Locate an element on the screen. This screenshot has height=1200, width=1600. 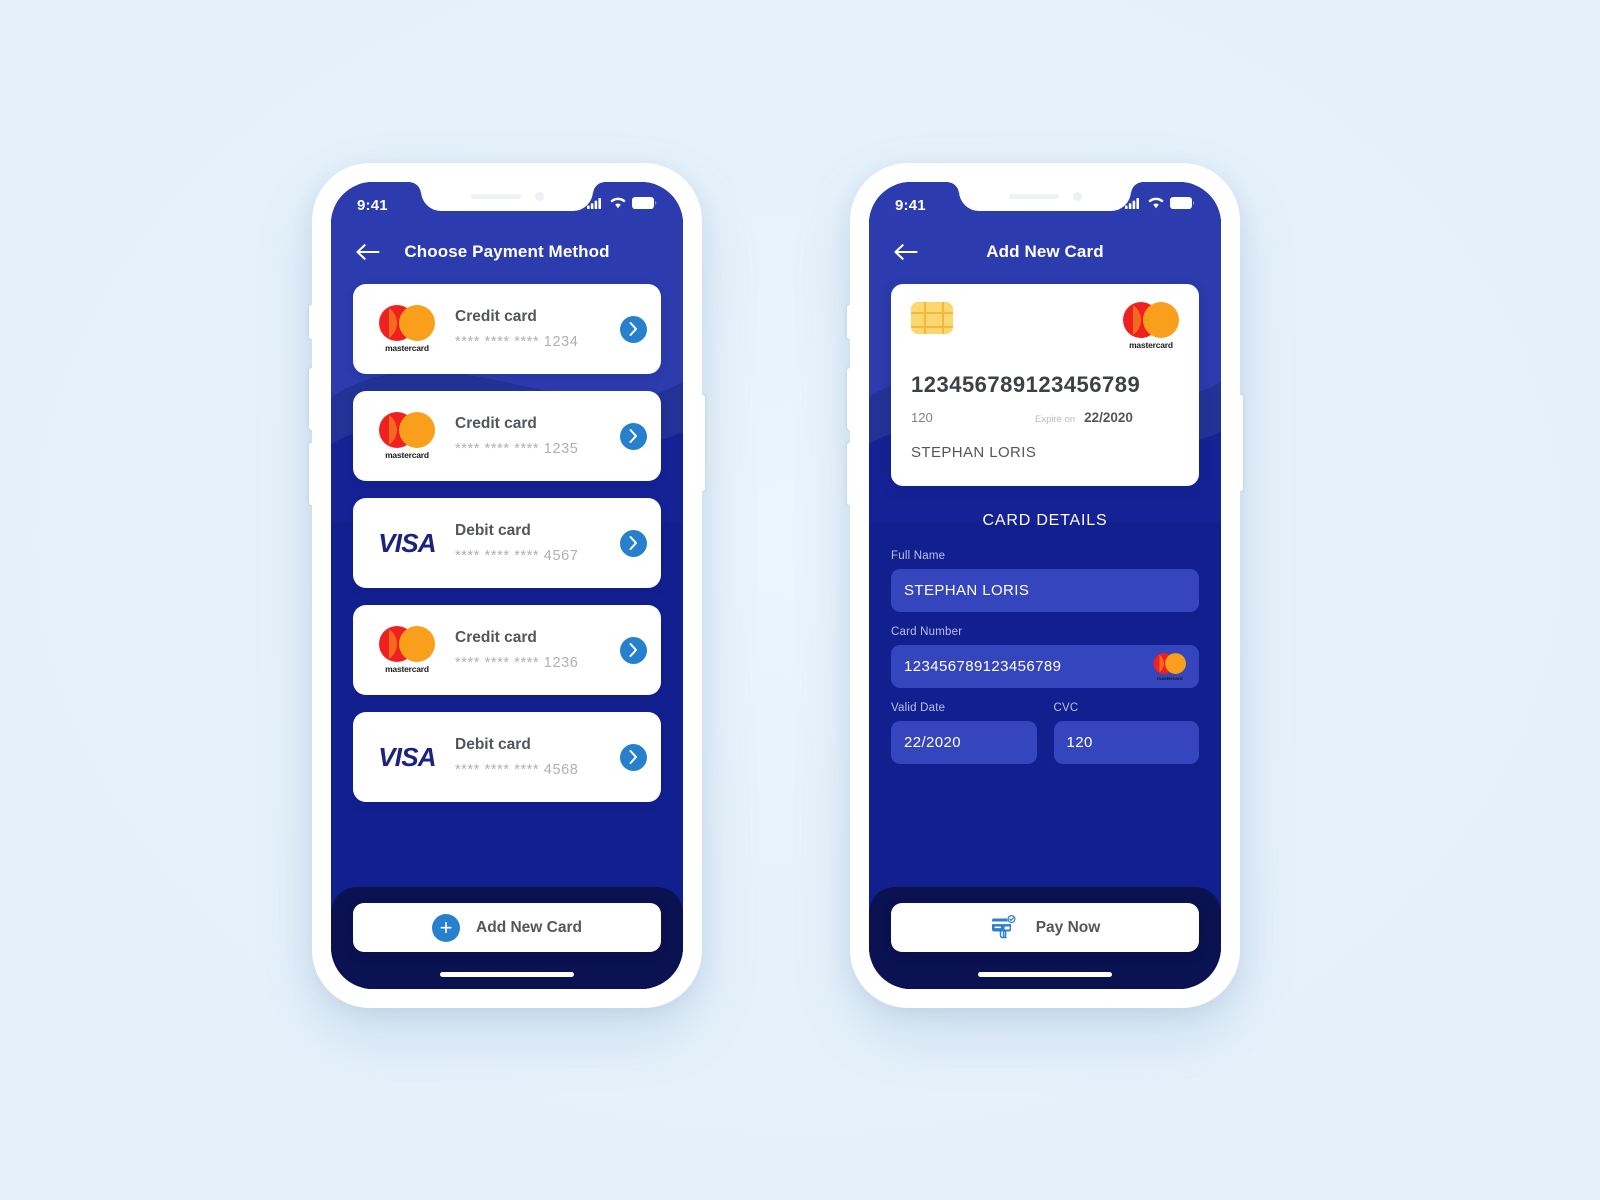
method-number: **** **** **** 1236 is located at coordinates (517, 663).